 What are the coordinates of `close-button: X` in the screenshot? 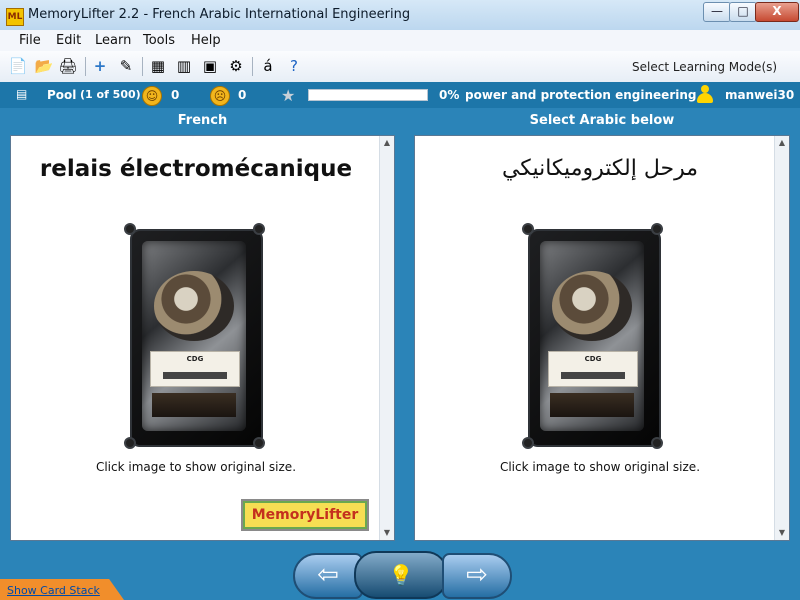 It's located at (777, 12).